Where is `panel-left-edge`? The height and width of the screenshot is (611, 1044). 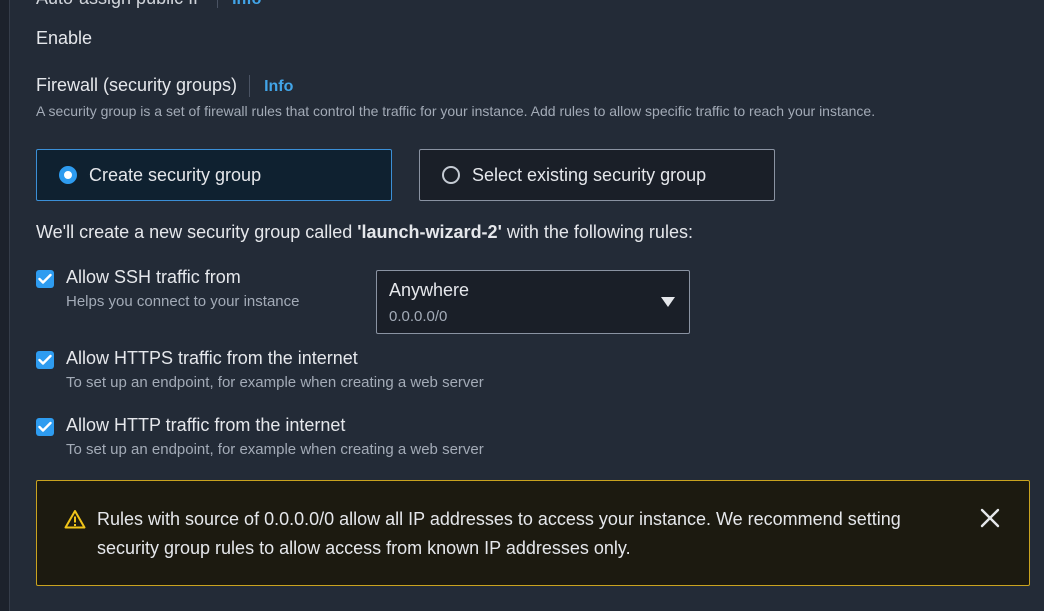 panel-left-edge is located at coordinates (5, 305).